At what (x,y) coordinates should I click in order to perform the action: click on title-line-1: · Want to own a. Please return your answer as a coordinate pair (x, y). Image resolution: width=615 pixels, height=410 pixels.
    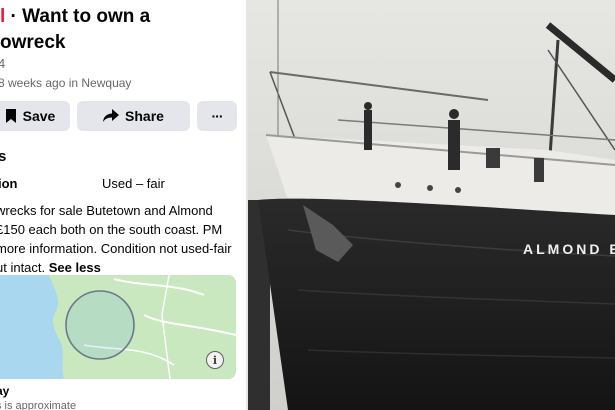
    Looking at the image, I should click on (78, 16).